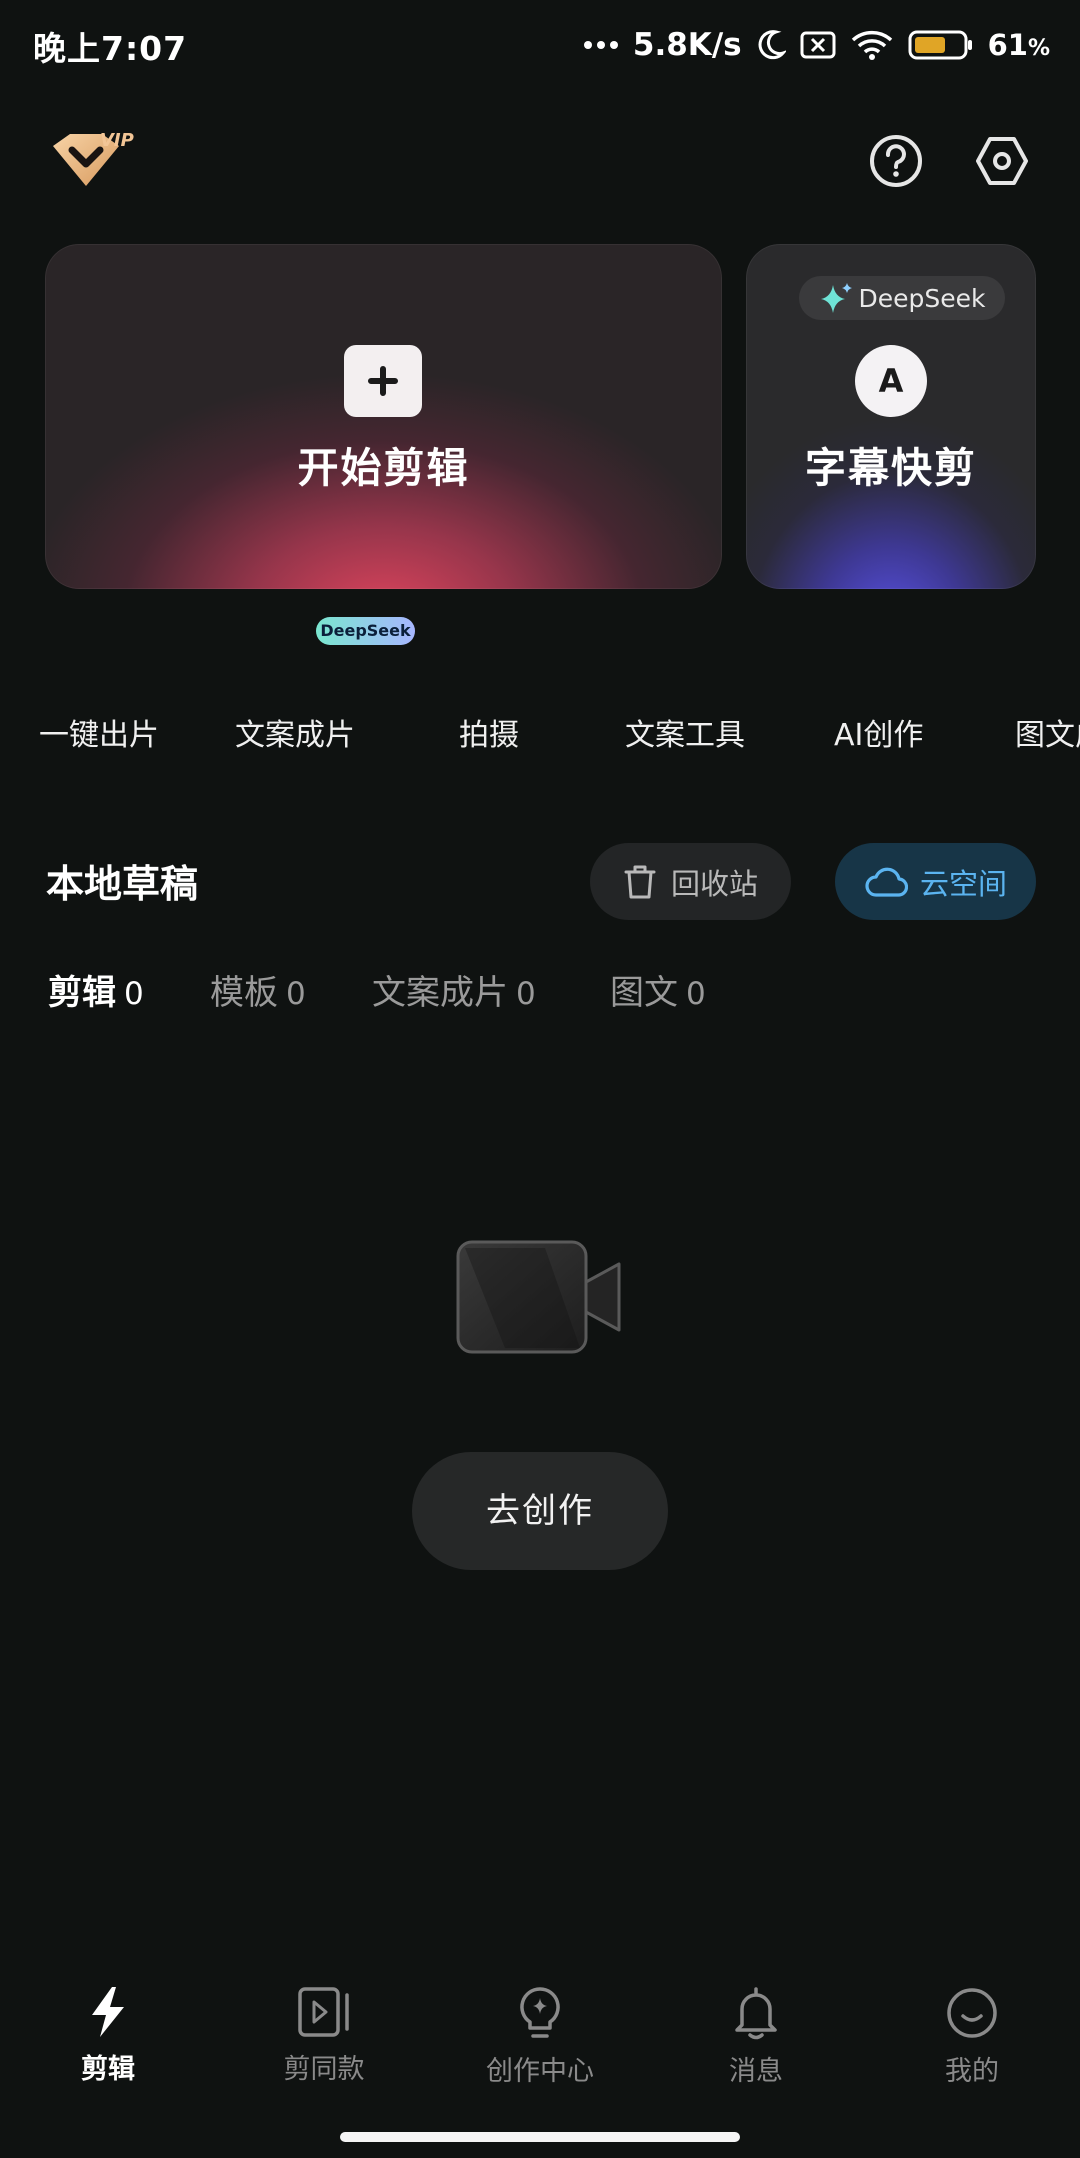 The image size is (1080, 2158). What do you see at coordinates (886, 882) in the screenshot?
I see `cloud-icon` at bounding box center [886, 882].